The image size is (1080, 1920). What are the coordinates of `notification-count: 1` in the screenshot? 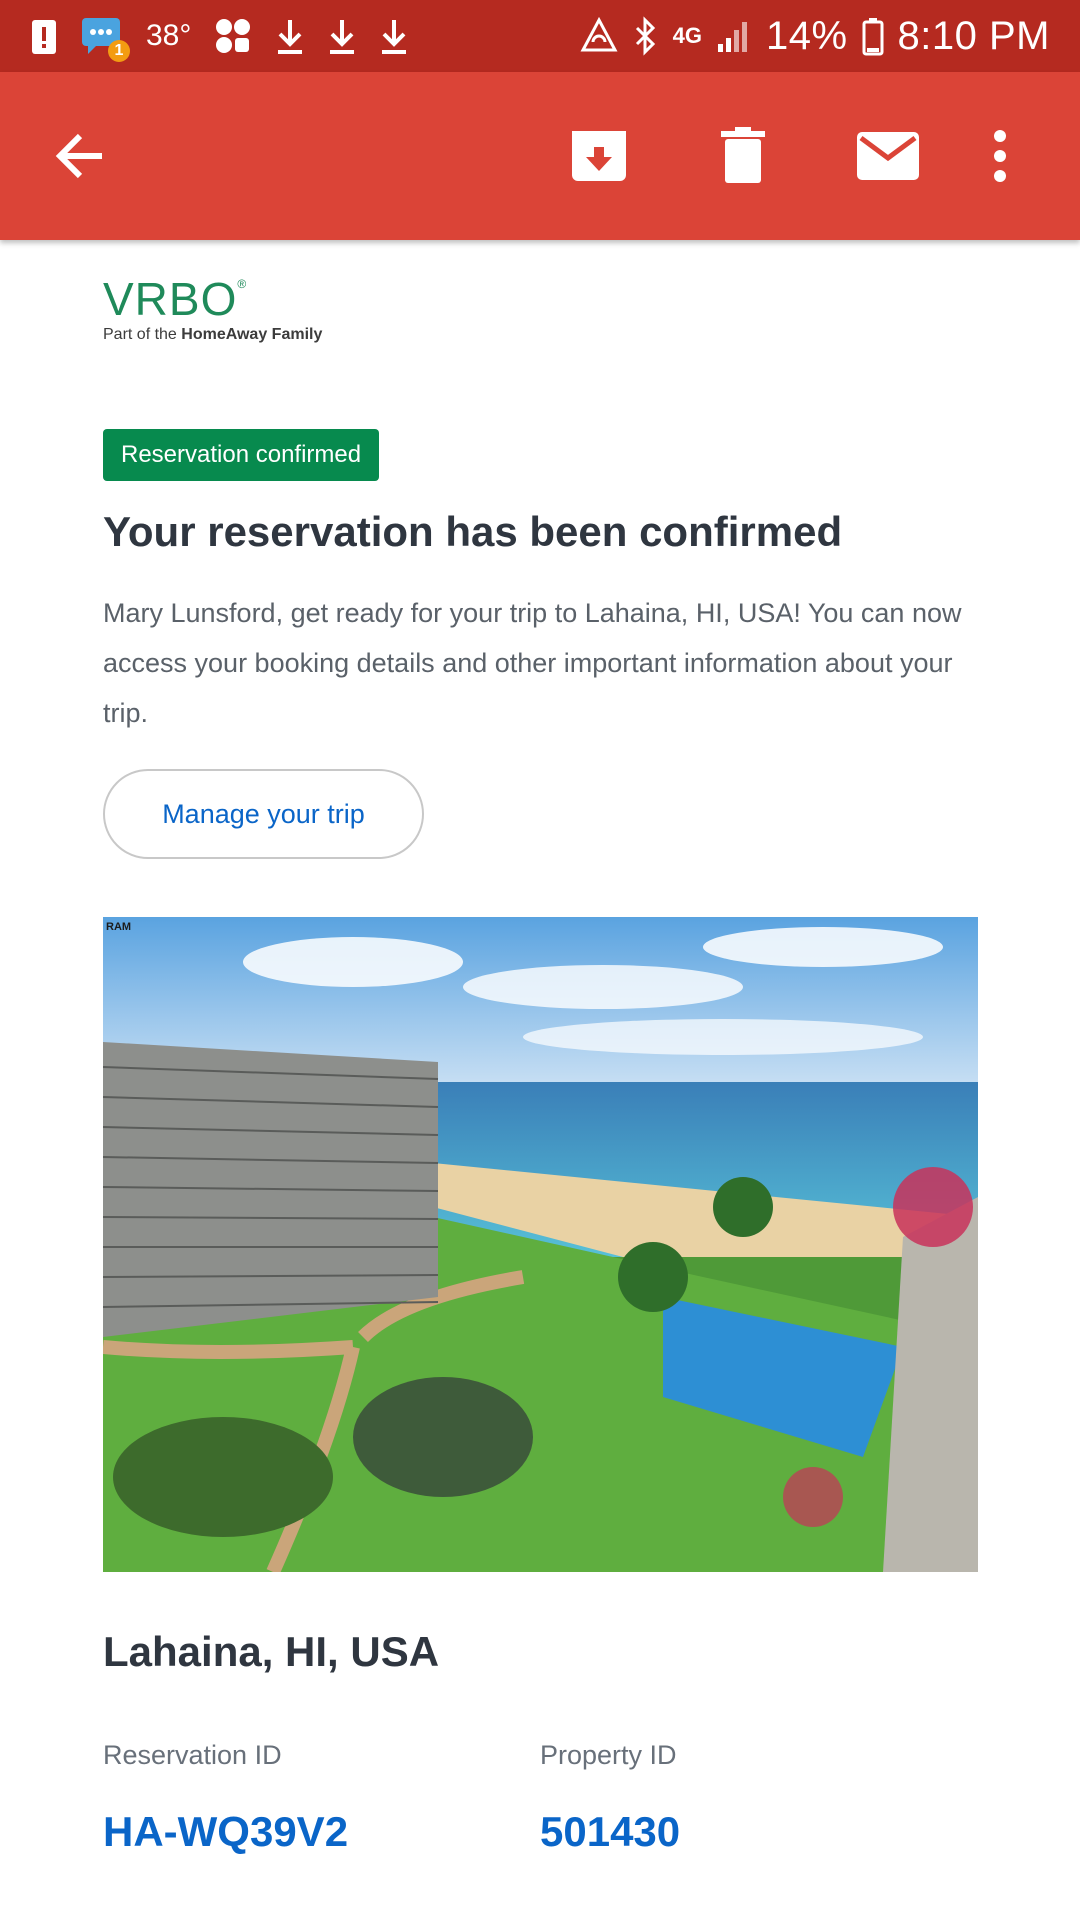 It's located at (119, 51).